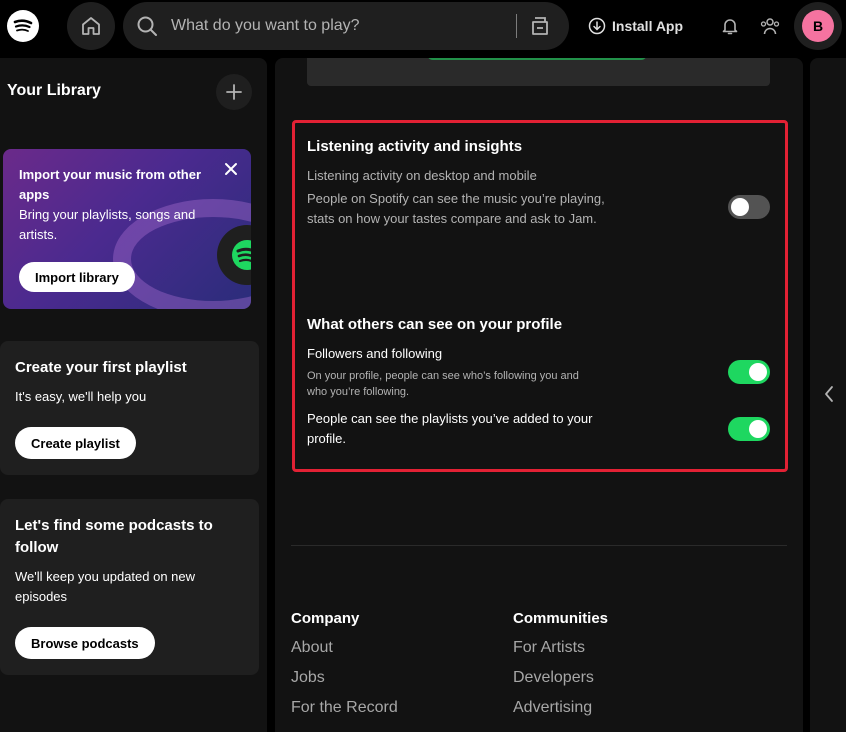  I want to click on footer-divider, so click(539, 545).